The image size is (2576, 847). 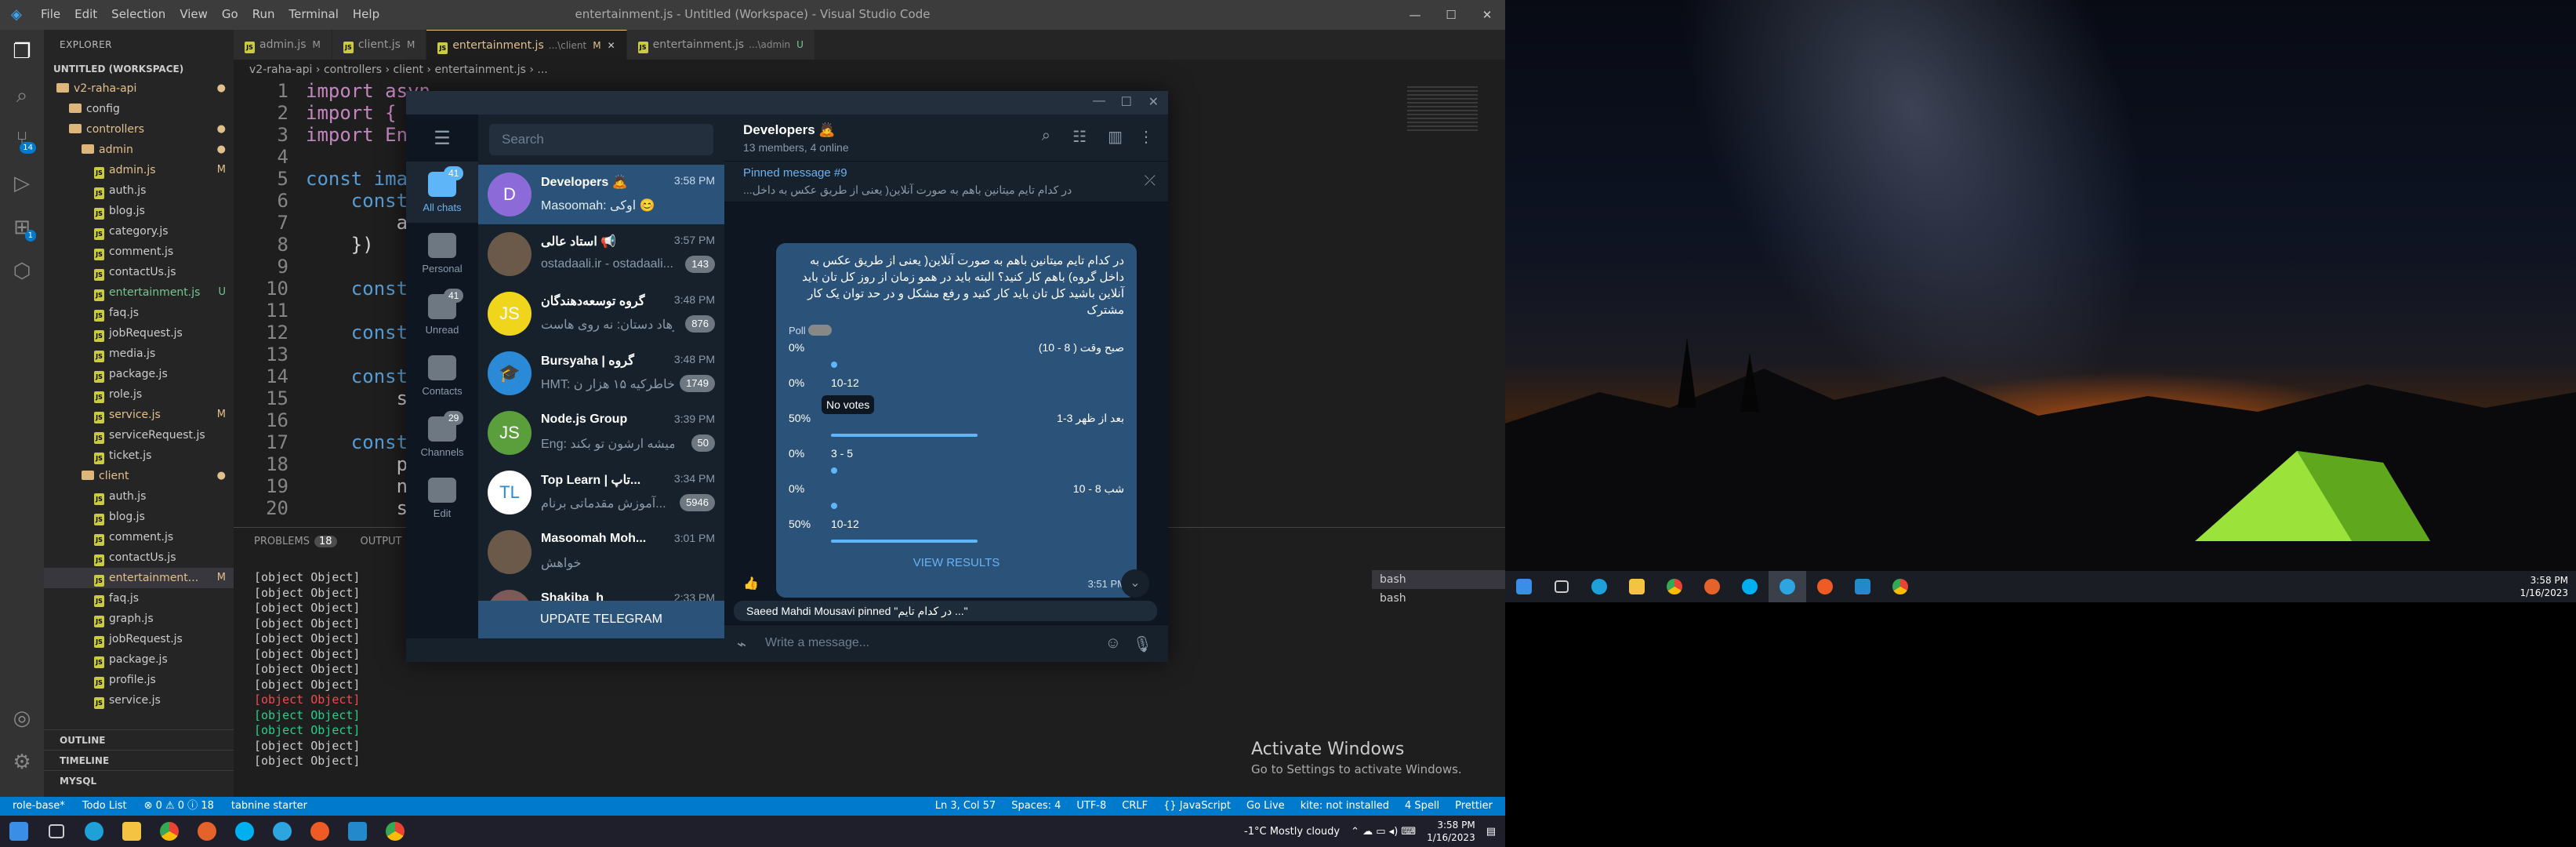 What do you see at coordinates (1487, 15) in the screenshot?
I see `close-icon: ✕` at bounding box center [1487, 15].